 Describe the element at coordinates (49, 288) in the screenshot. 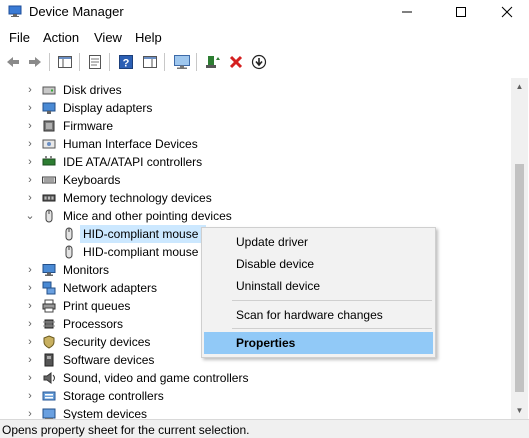

I see `network-adapter-icon` at that location.